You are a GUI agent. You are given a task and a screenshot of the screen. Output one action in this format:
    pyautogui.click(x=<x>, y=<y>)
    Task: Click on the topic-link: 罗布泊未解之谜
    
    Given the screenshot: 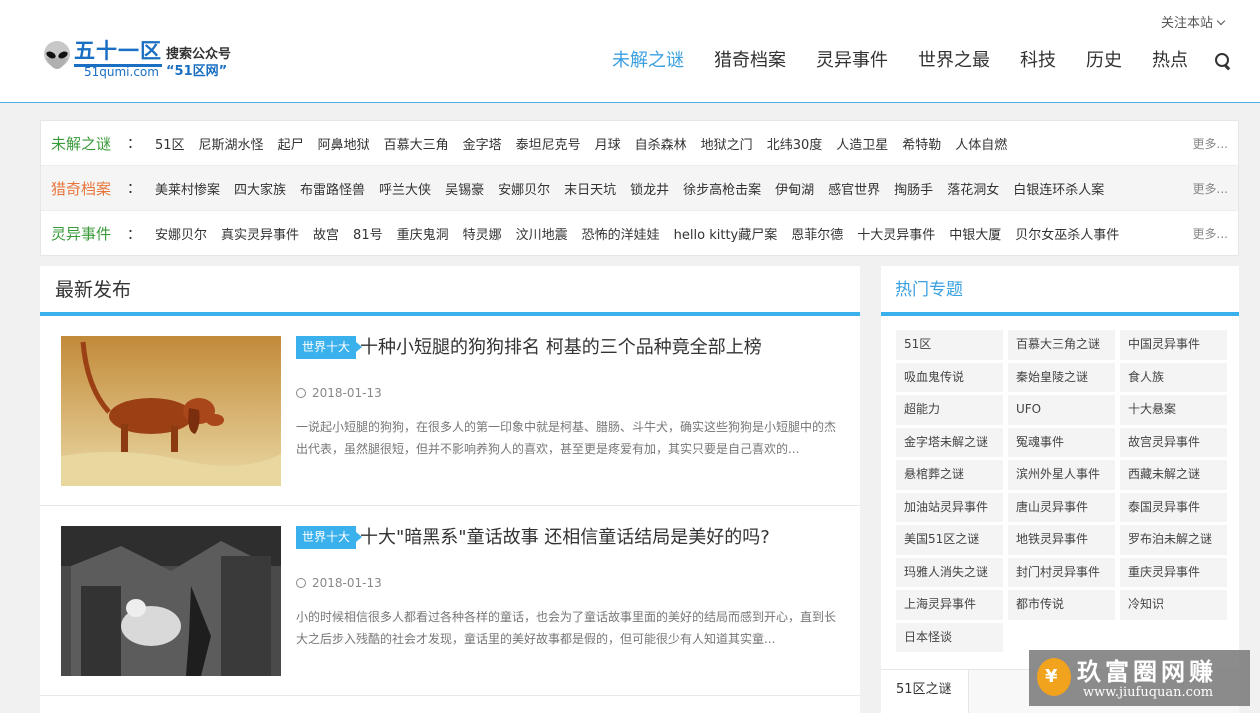 What is the action you would take?
    pyautogui.click(x=1173, y=540)
    